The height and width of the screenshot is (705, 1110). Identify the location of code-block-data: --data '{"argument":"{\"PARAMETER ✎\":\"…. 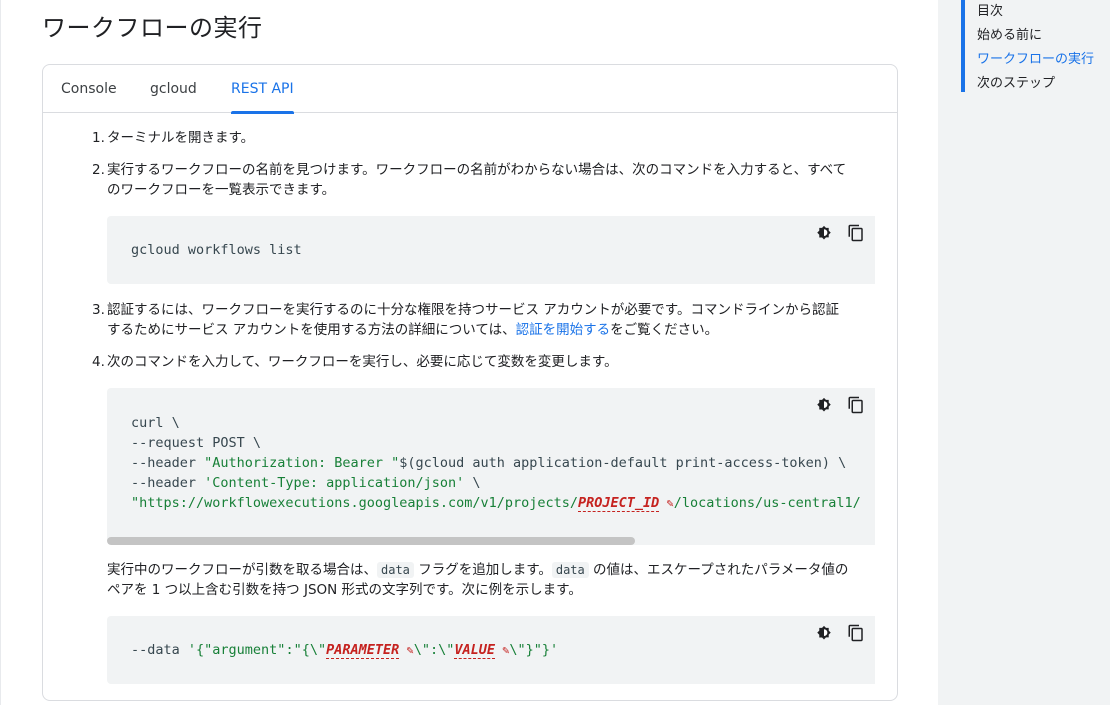
(491, 650).